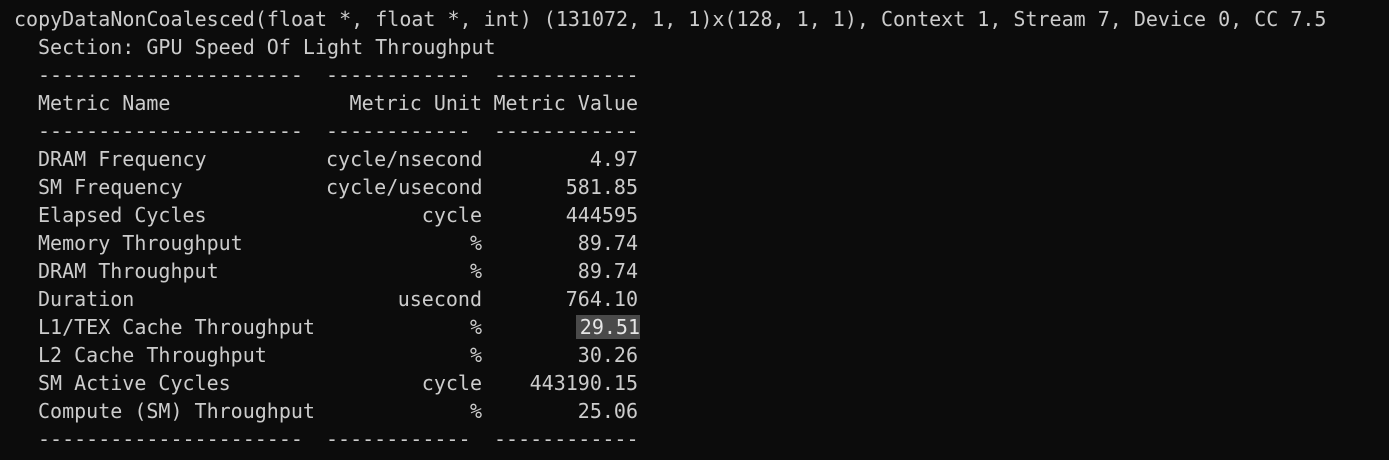  Describe the element at coordinates (601, 299) in the screenshot. I see `metric-value: 764.10` at that location.